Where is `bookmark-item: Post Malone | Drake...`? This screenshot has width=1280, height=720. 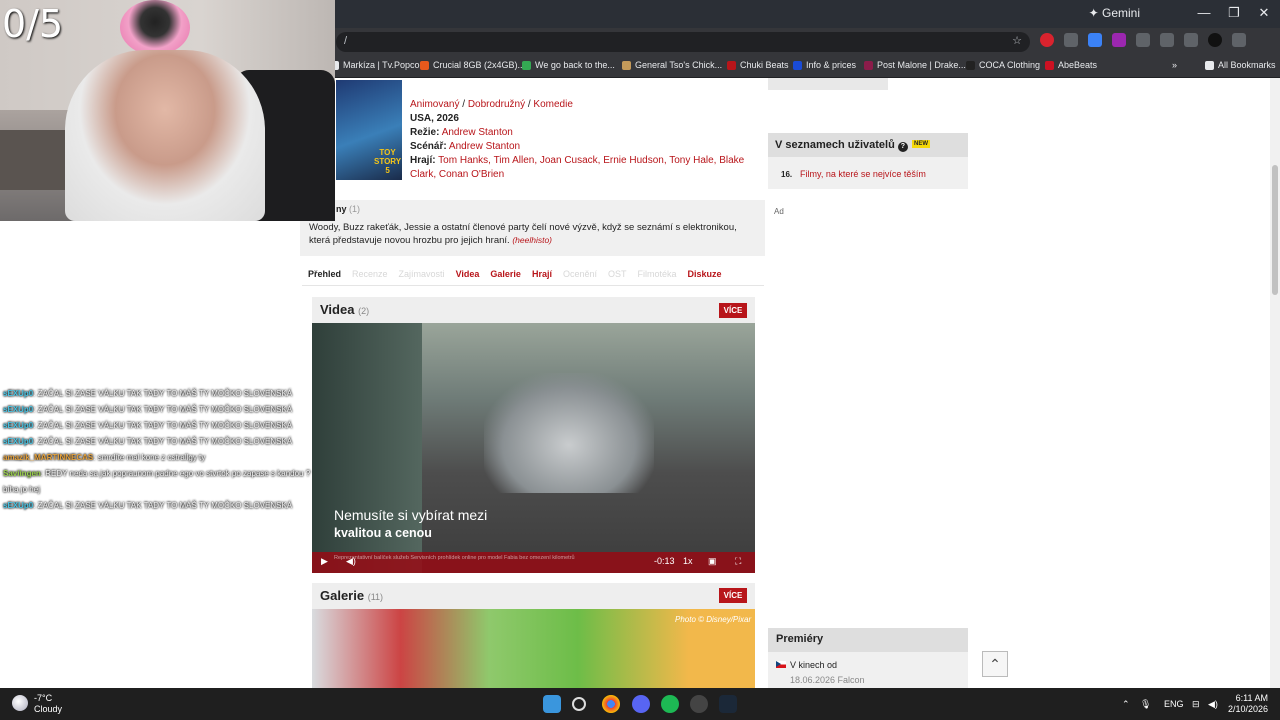 bookmark-item: Post Malone | Drake... is located at coordinates (915, 65).